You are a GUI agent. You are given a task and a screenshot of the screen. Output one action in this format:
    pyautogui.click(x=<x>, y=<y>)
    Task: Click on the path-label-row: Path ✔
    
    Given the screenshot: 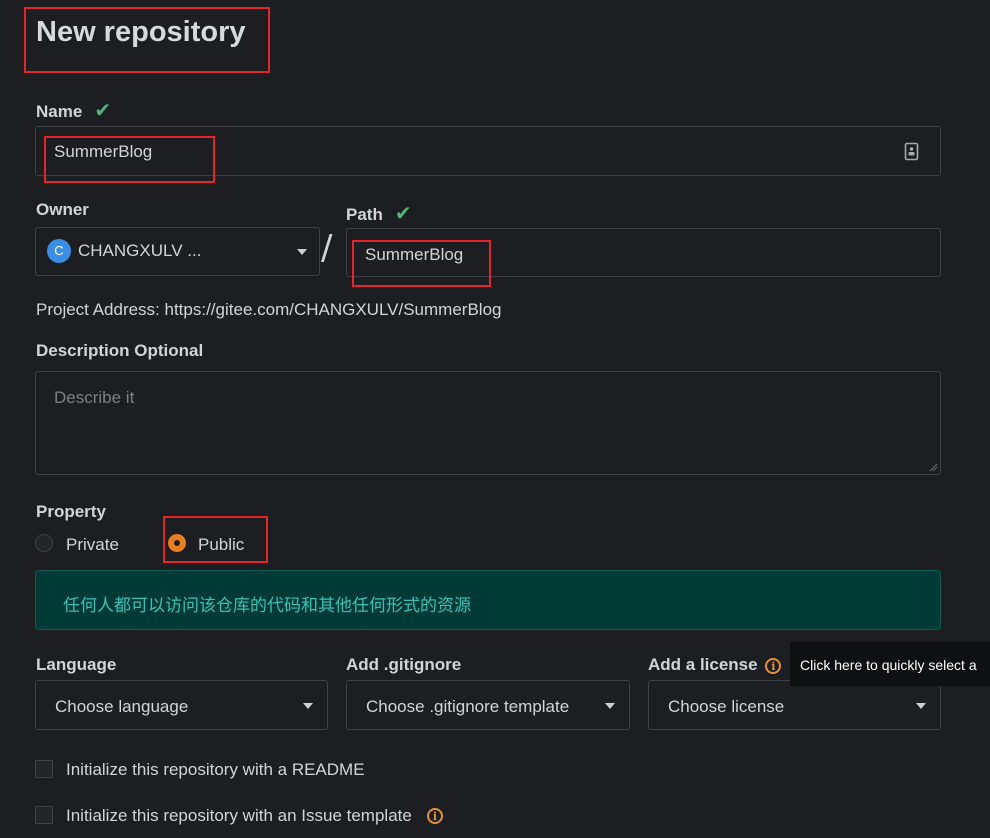 What is the action you would take?
    pyautogui.click(x=379, y=213)
    